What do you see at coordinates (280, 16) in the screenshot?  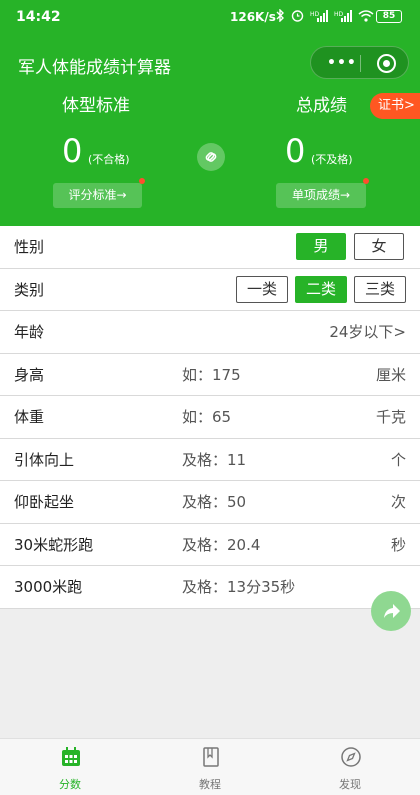 I see `bluetooth-icon` at bounding box center [280, 16].